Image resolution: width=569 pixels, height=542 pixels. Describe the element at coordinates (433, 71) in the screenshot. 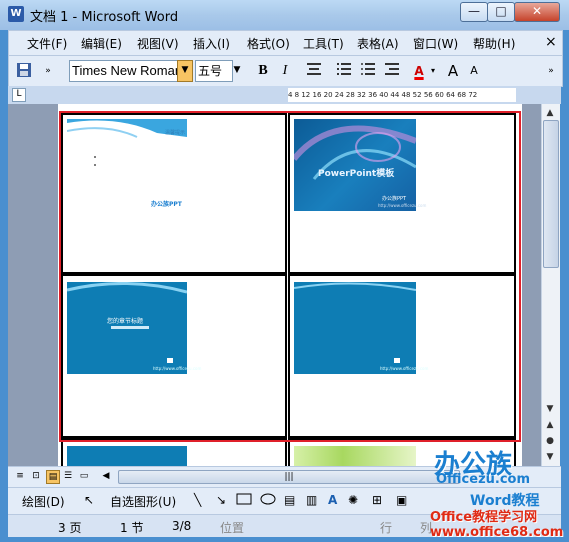

I see `font-color-dropdown-icon: ▾` at that location.